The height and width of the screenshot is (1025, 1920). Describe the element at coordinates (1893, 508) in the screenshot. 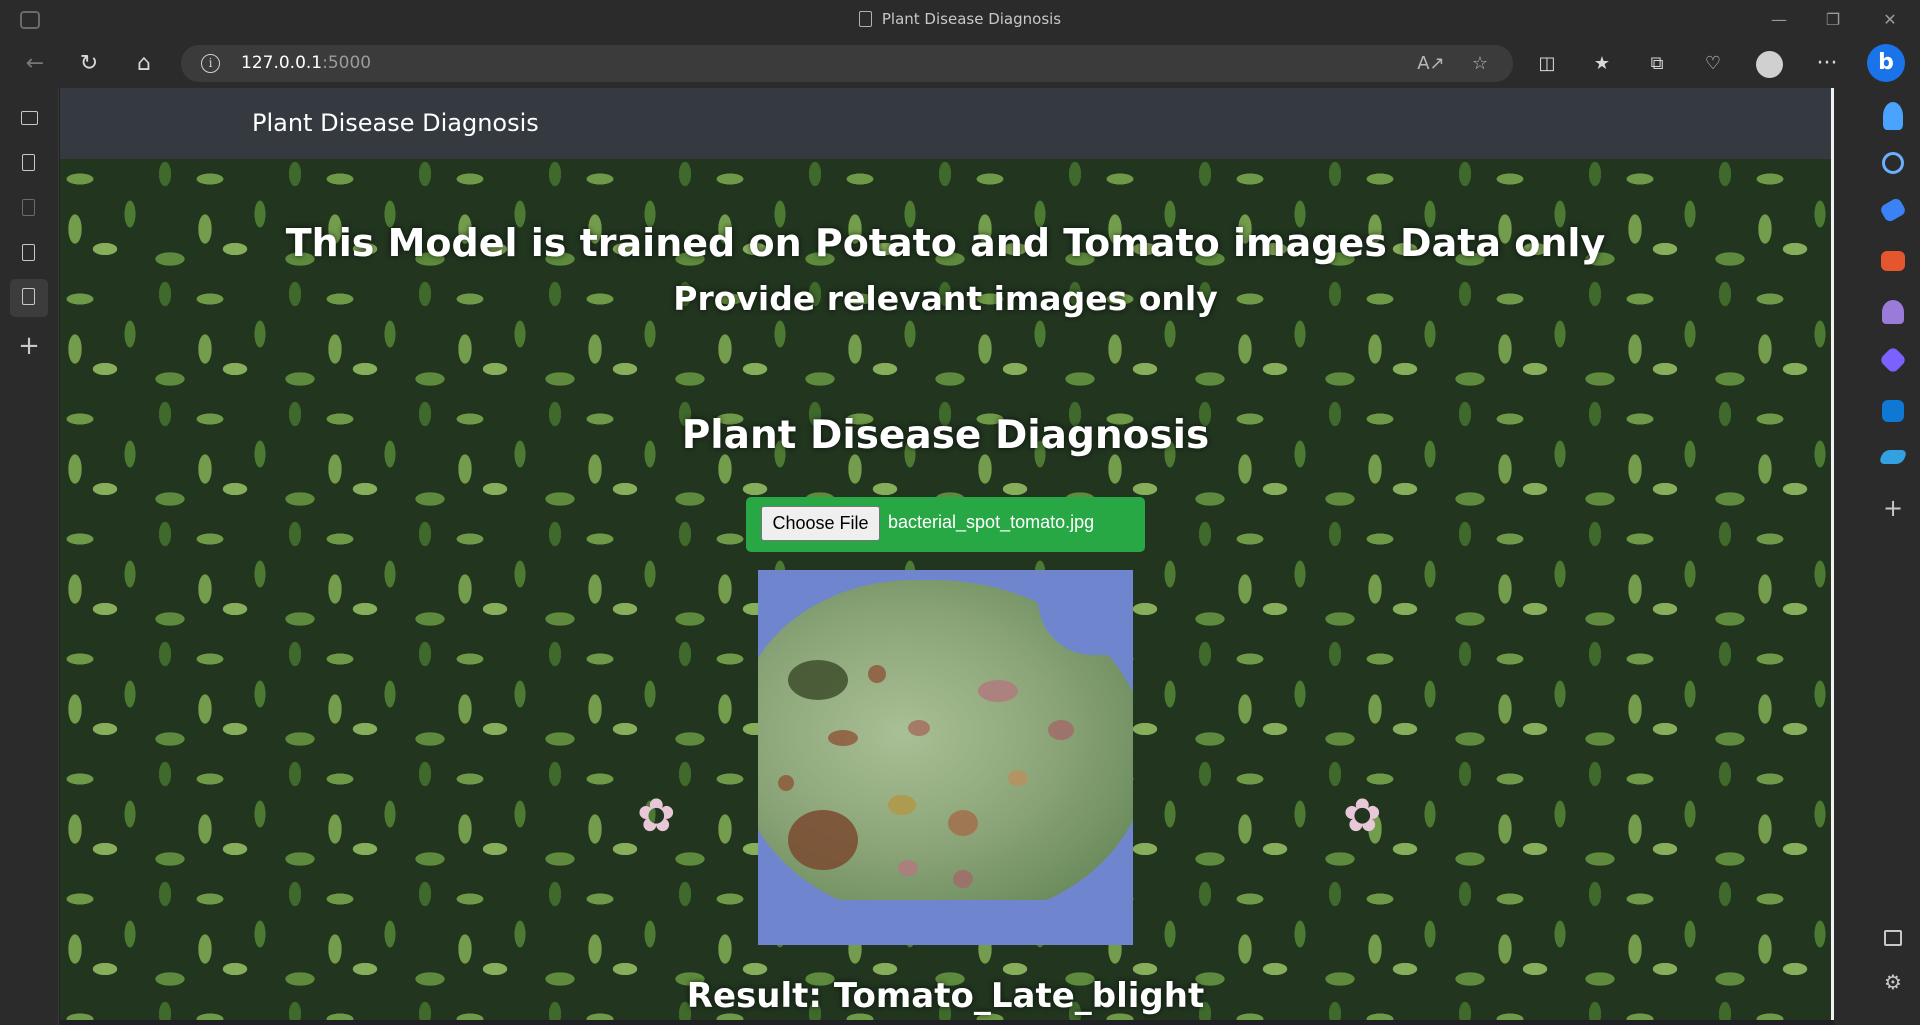

I see `add-icon: +` at that location.